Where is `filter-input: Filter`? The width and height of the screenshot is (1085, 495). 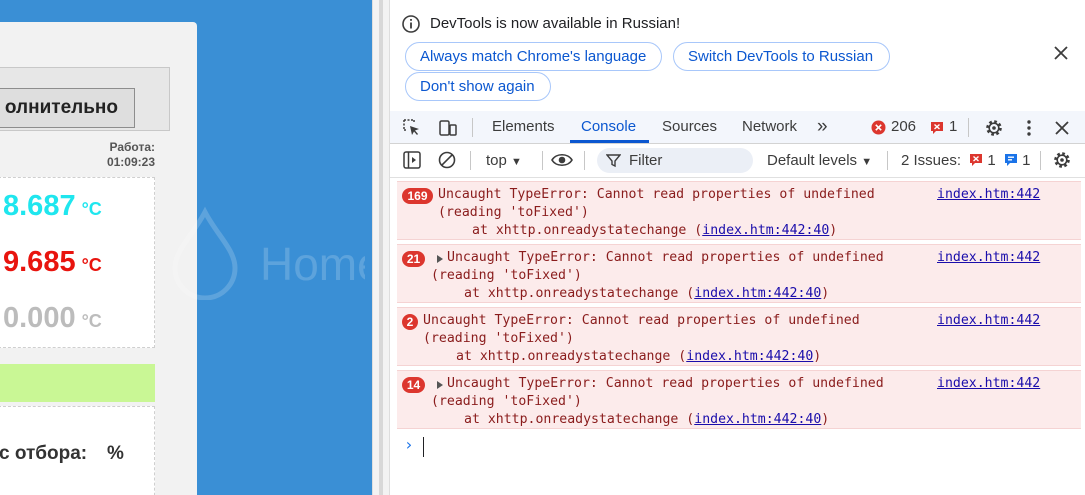 filter-input: Filter is located at coordinates (675, 160).